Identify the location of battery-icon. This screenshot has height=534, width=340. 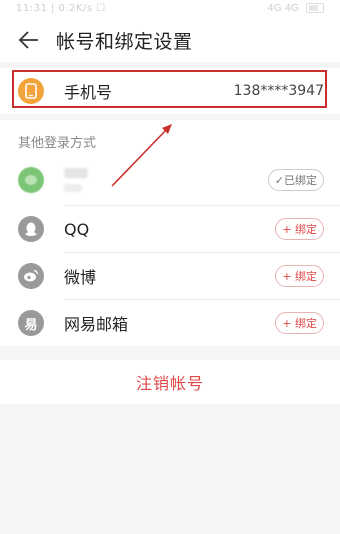
(315, 8).